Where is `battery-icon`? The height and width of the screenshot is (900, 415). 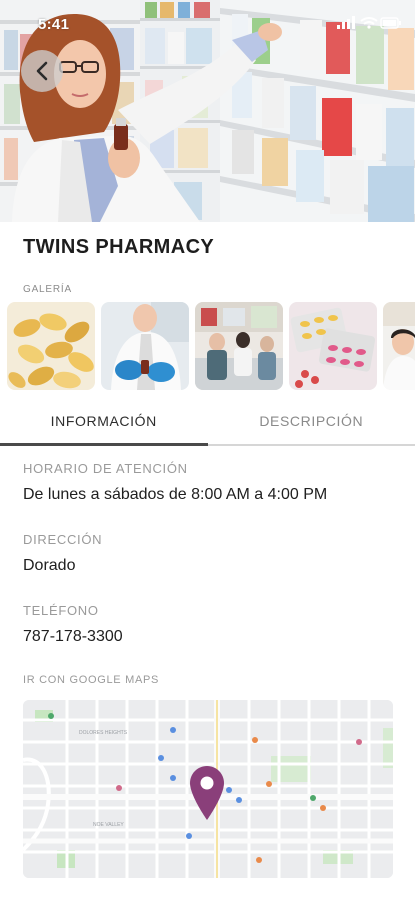
battery-icon is located at coordinates (390, 23).